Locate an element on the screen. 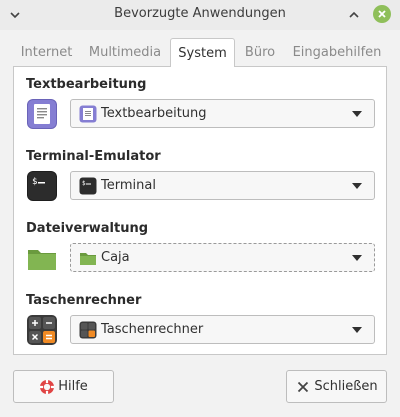 Image resolution: width=400 pixels, height=417 pixels. calculator-select: Taschenrechner is located at coordinates (222, 329).